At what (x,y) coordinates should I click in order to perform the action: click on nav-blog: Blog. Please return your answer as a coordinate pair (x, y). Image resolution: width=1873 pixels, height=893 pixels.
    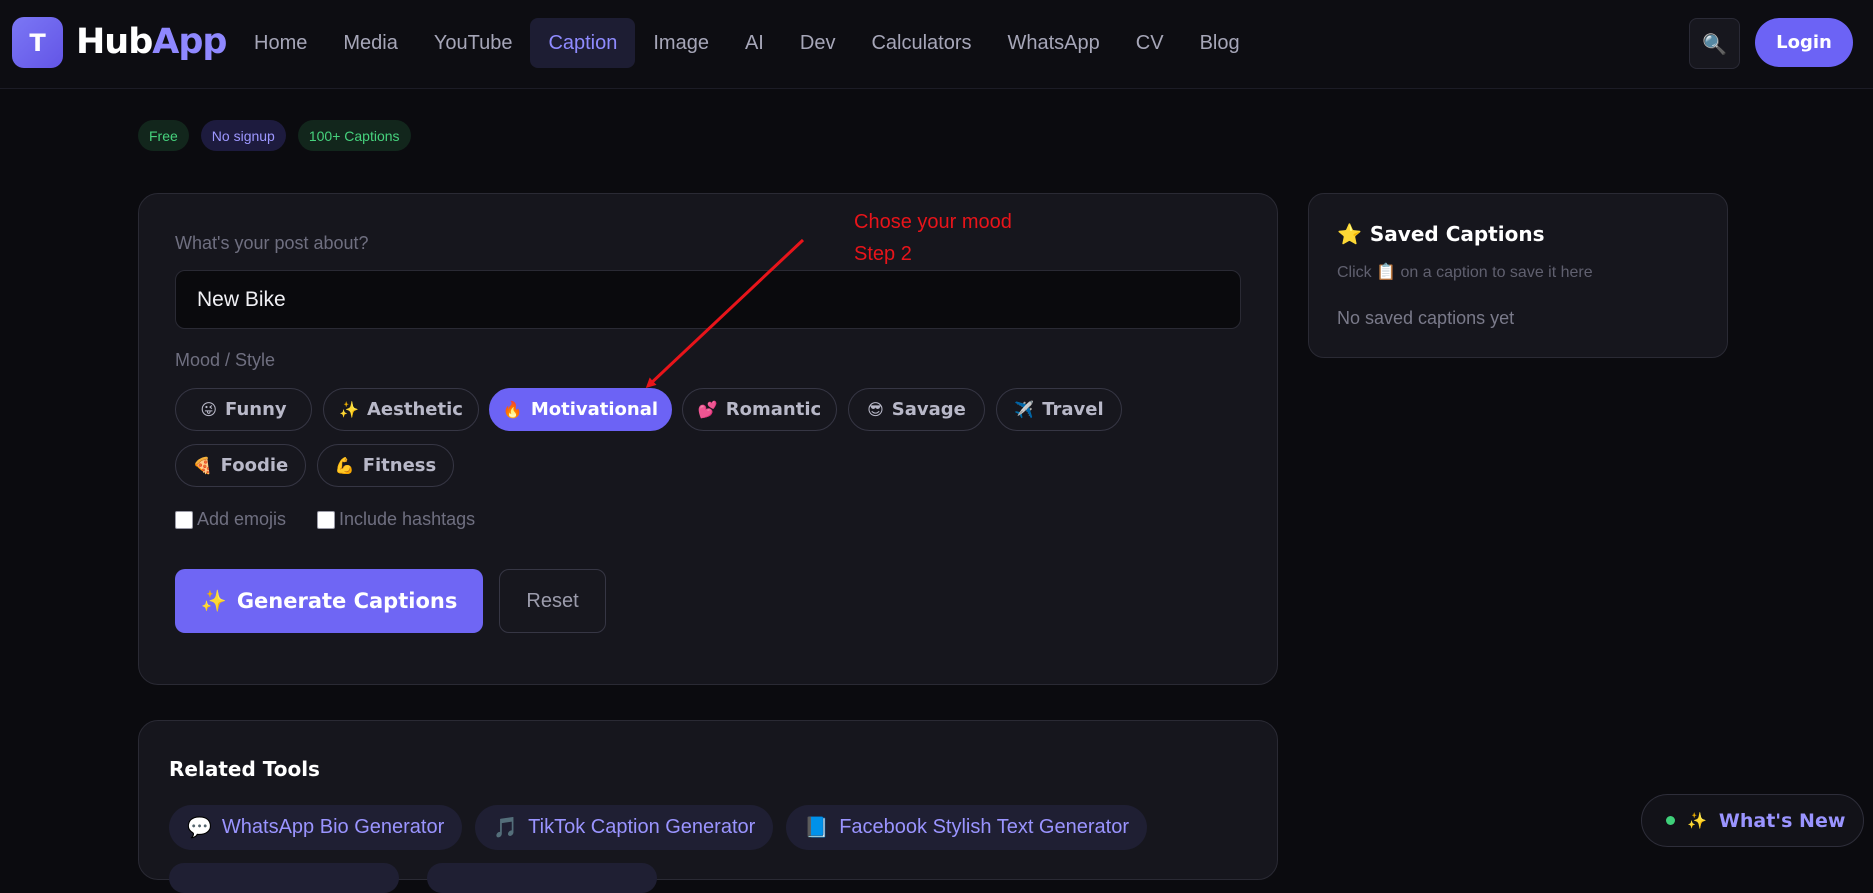
    Looking at the image, I should click on (1220, 43).